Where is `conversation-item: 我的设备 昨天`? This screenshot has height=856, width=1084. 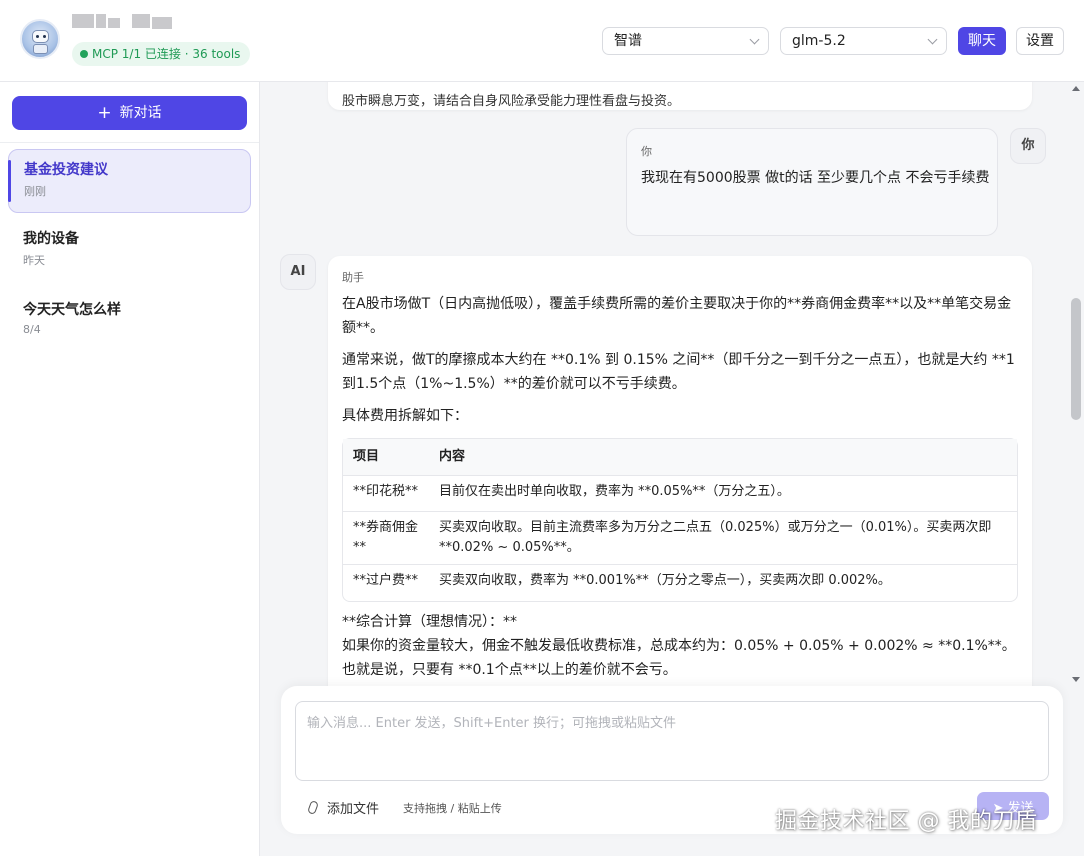
conversation-item: 我的设备 昨天 is located at coordinates (129, 251).